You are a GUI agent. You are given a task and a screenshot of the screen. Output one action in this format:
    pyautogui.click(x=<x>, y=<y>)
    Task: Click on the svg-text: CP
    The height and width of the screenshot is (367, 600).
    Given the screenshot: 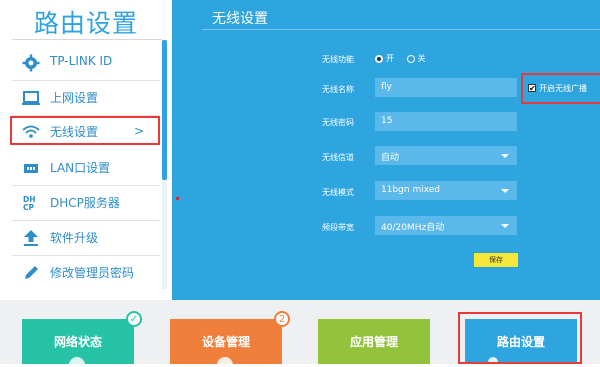 What is the action you would take?
    pyautogui.click(x=29, y=207)
    